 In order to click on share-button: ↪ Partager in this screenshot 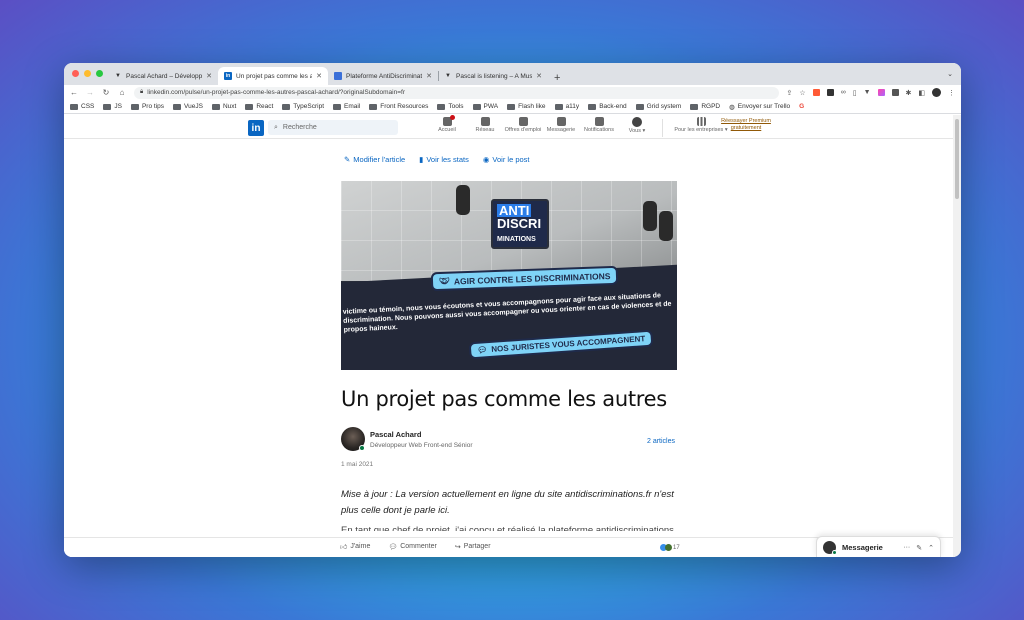, I will do `click(473, 546)`.